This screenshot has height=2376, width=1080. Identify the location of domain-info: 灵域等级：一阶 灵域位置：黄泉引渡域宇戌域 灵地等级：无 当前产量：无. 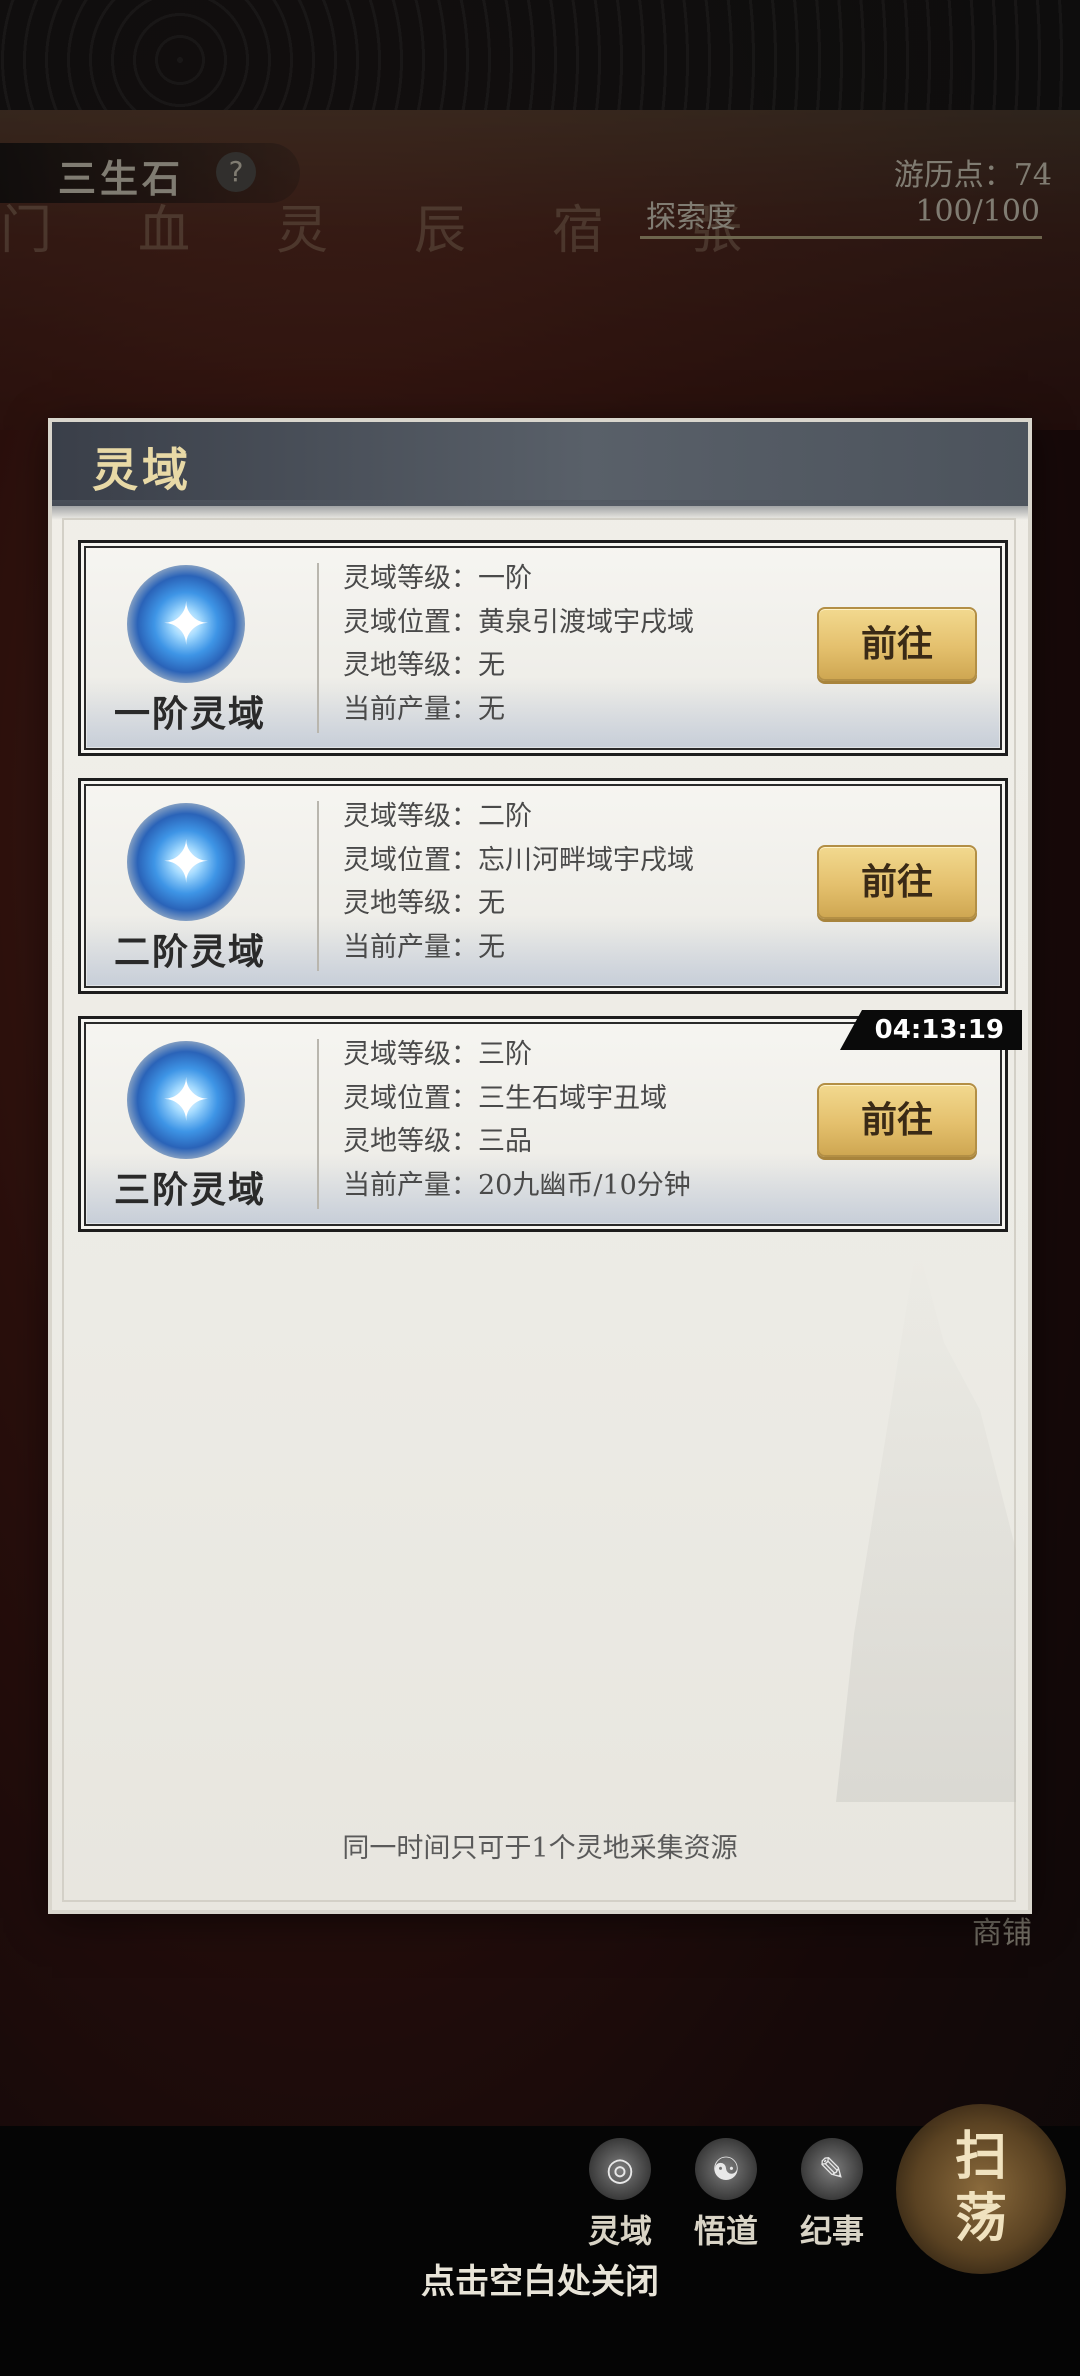
(518, 644).